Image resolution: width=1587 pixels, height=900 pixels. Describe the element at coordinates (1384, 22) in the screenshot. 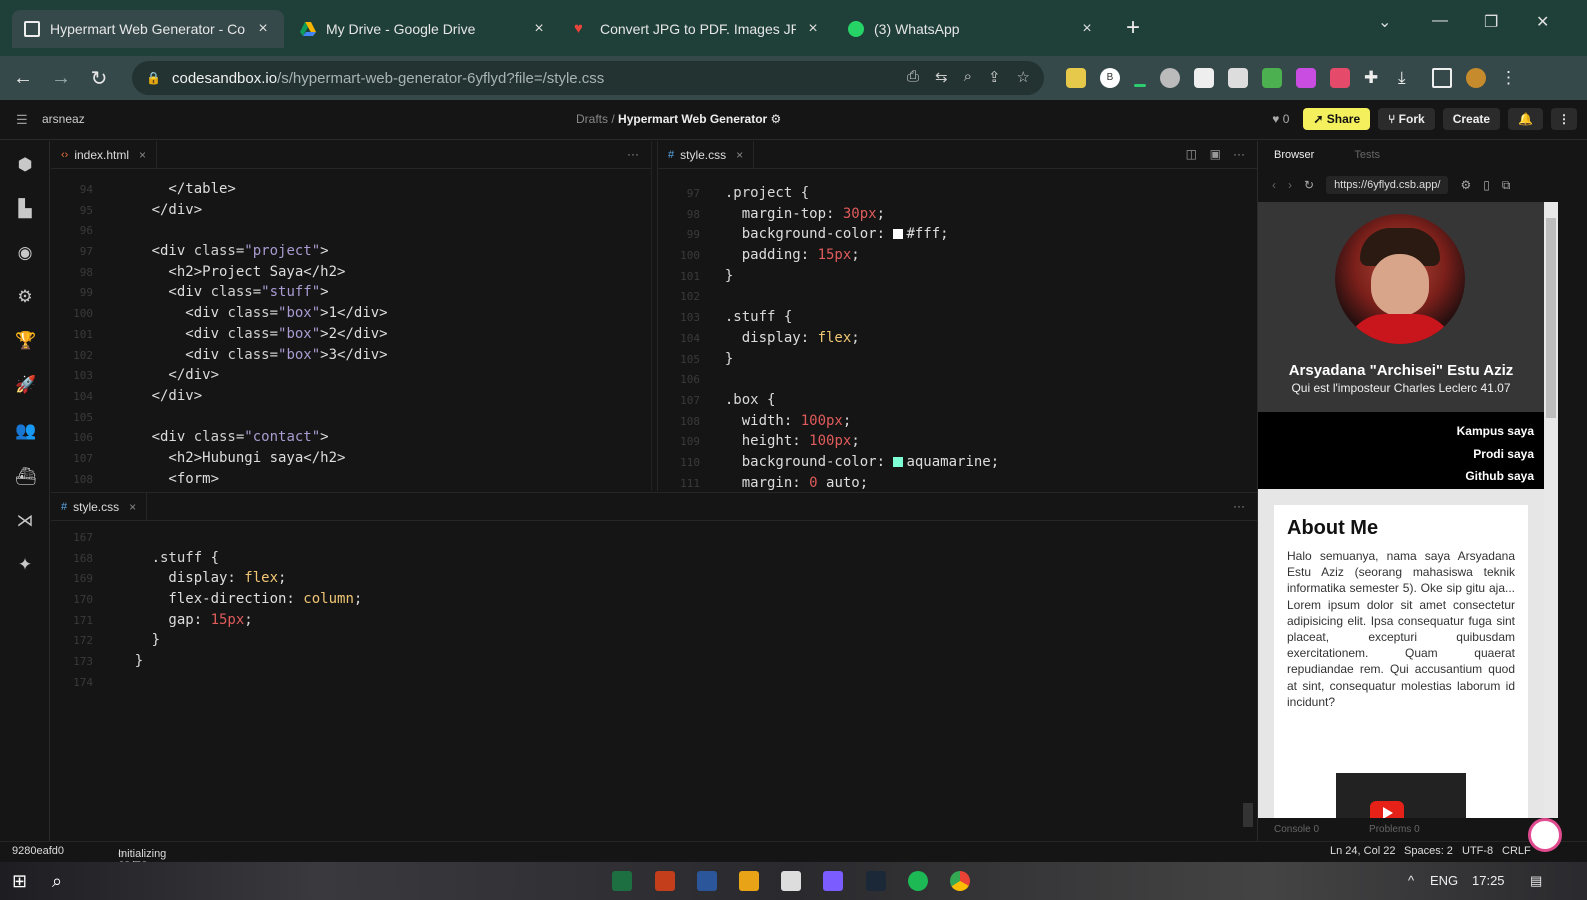

I see `tab-search-icon: ⌄` at that location.